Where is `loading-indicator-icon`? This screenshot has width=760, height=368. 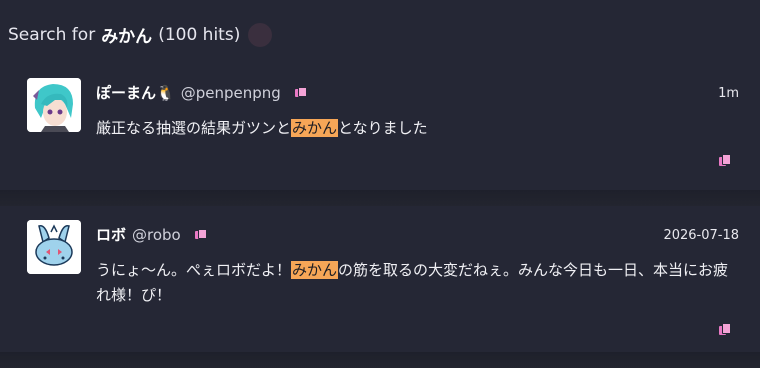 loading-indicator-icon is located at coordinates (260, 34).